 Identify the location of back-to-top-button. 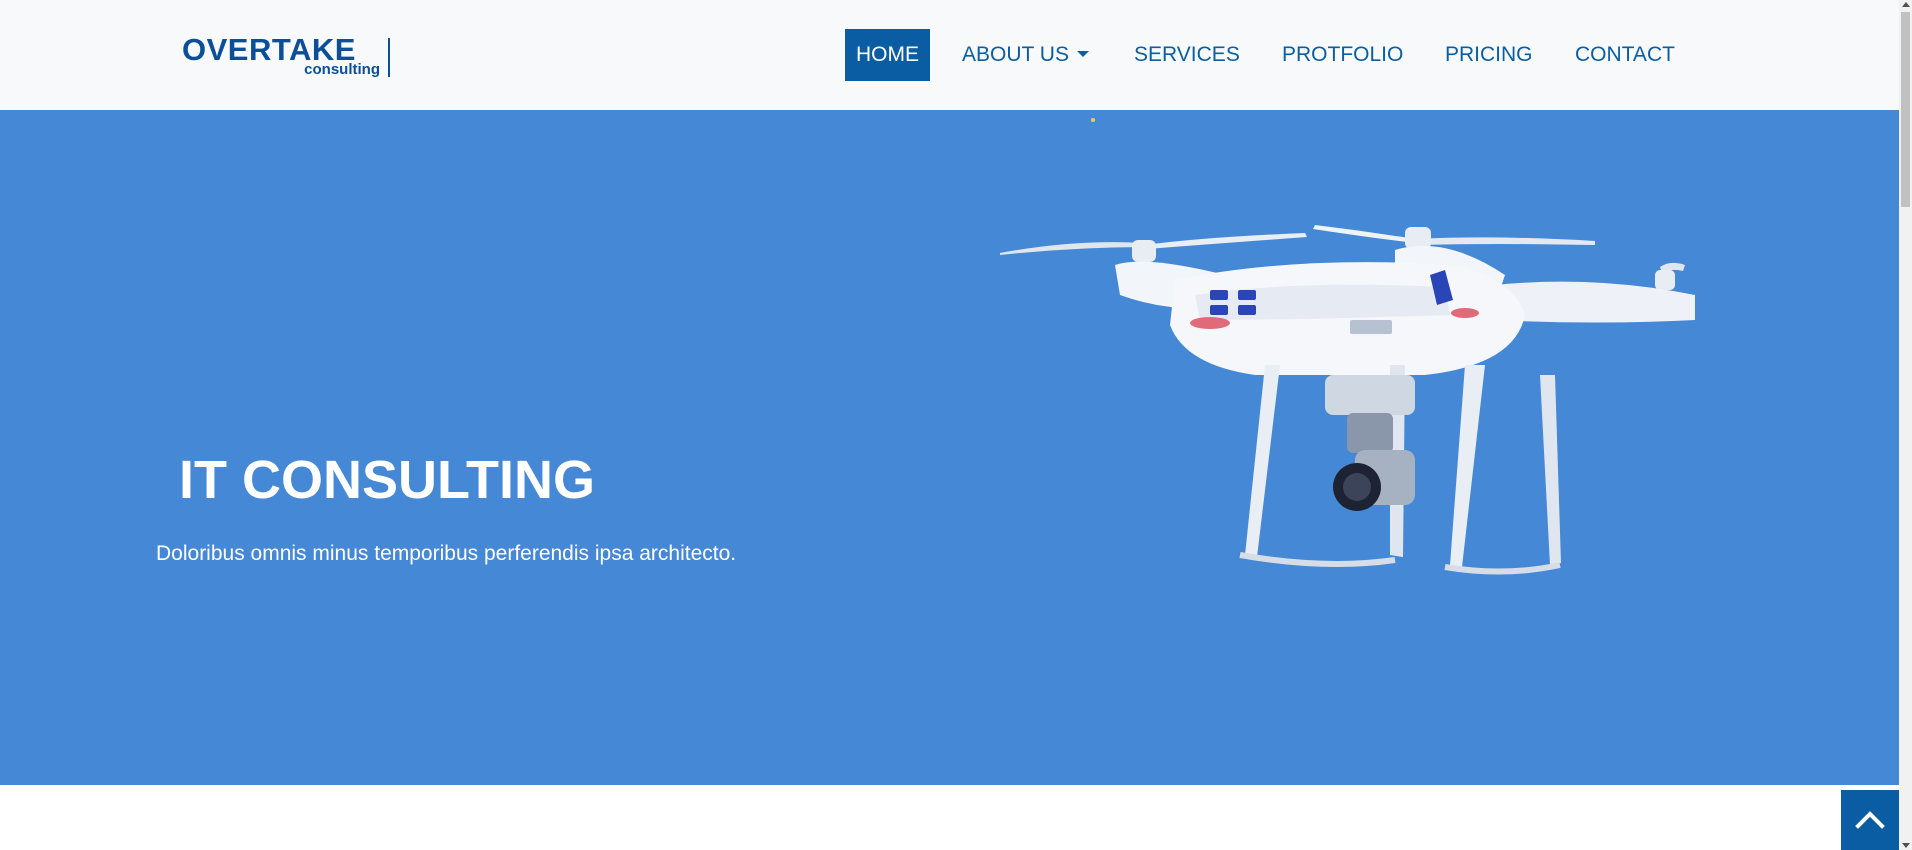
(1870, 820).